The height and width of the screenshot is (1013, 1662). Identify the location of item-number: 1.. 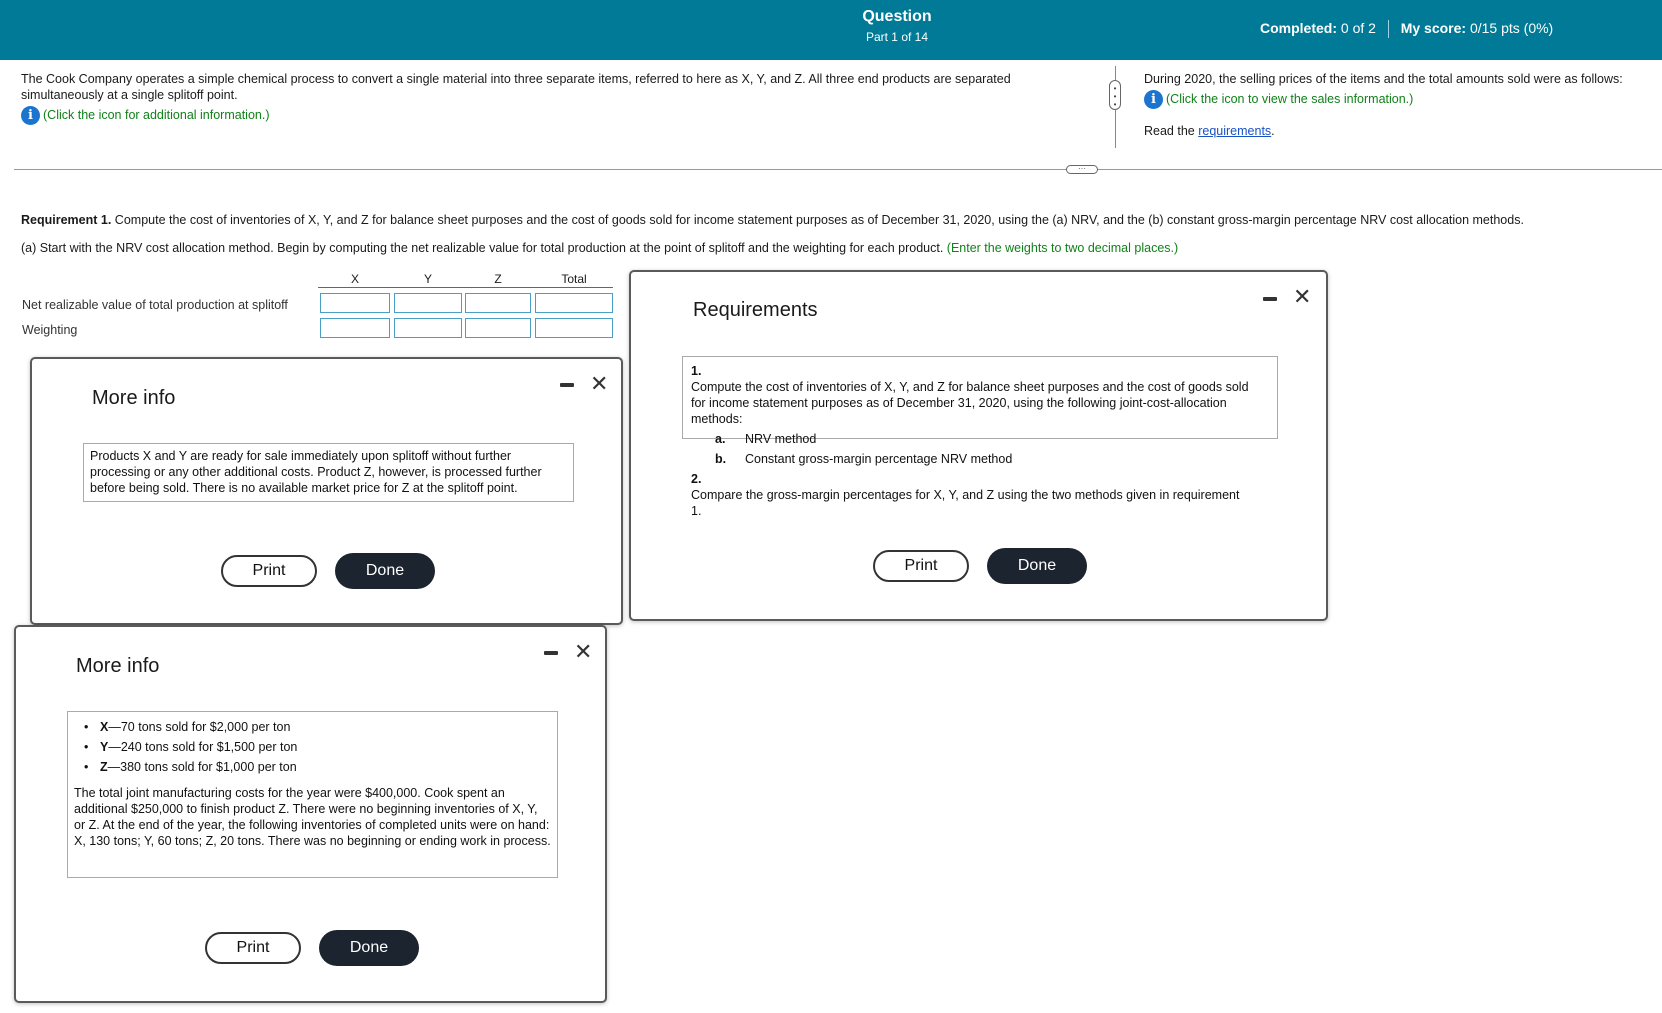
(696, 371).